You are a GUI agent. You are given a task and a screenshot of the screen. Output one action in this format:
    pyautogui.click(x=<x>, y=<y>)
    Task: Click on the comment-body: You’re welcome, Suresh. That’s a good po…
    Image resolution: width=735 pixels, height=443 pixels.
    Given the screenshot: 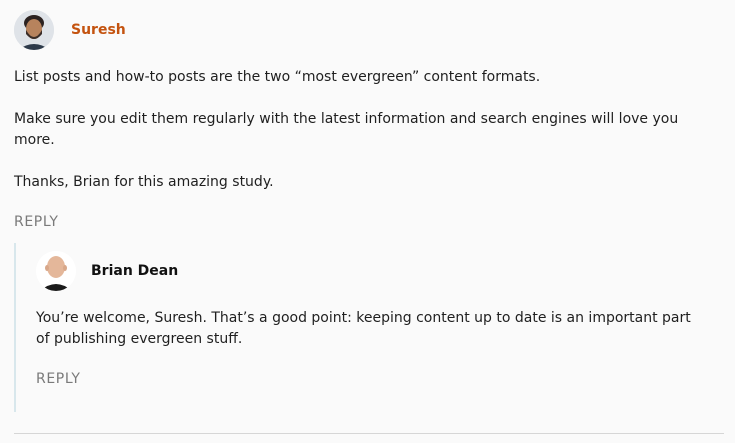 What is the action you would take?
    pyautogui.click(x=366, y=329)
    